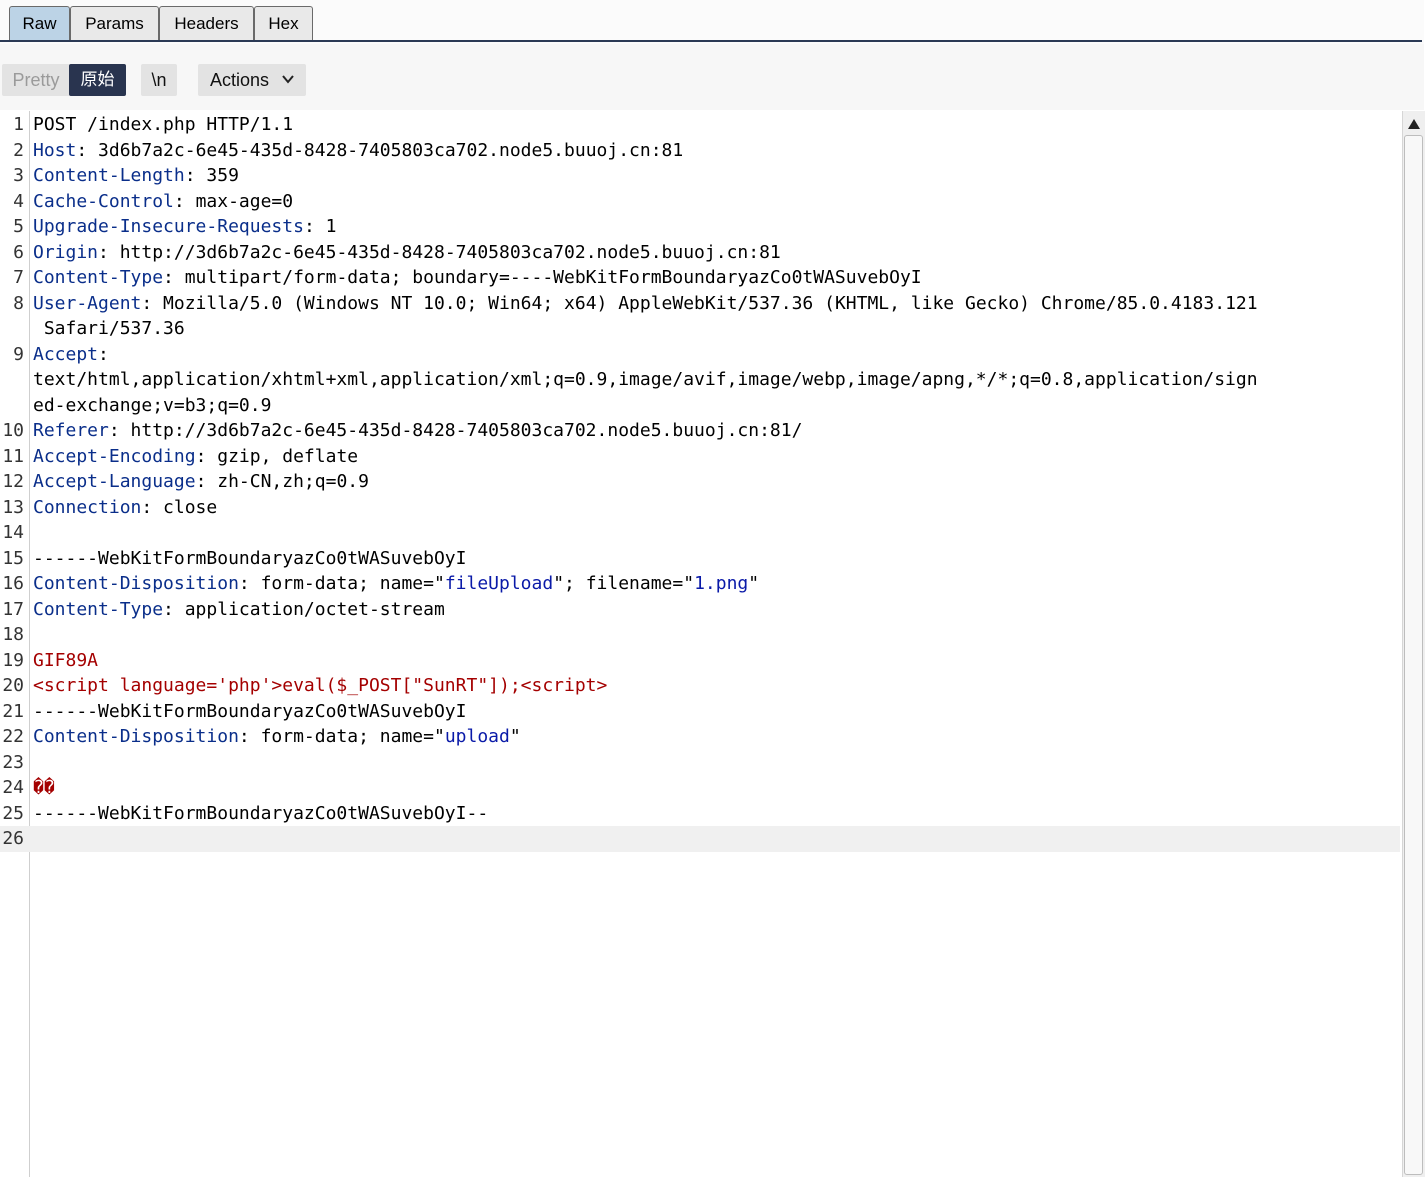 This screenshot has width=1426, height=1177. Describe the element at coordinates (13, 711) in the screenshot. I see `line-number: 21` at that location.